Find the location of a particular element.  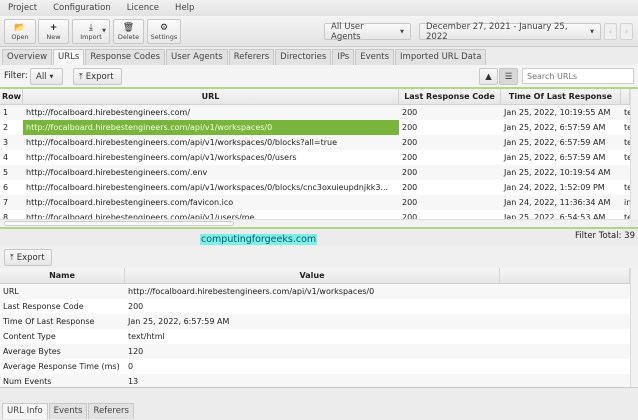

tab-response-codes: Response Codes is located at coordinates (125, 57).